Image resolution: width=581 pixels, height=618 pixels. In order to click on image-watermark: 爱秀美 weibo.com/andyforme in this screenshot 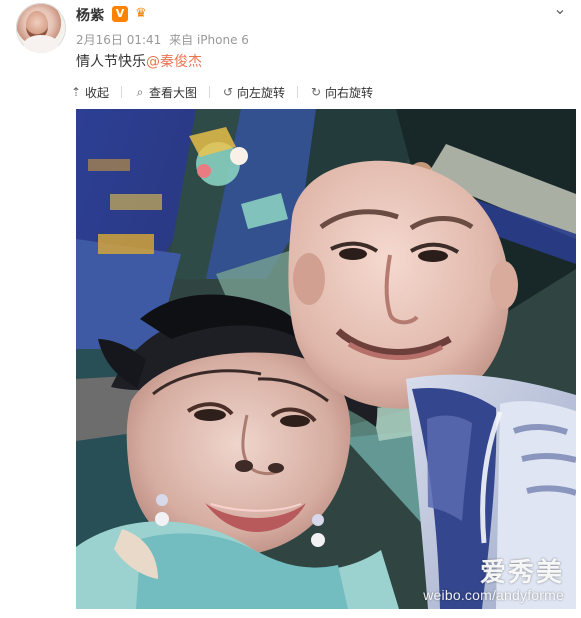, I will do `click(493, 580)`.